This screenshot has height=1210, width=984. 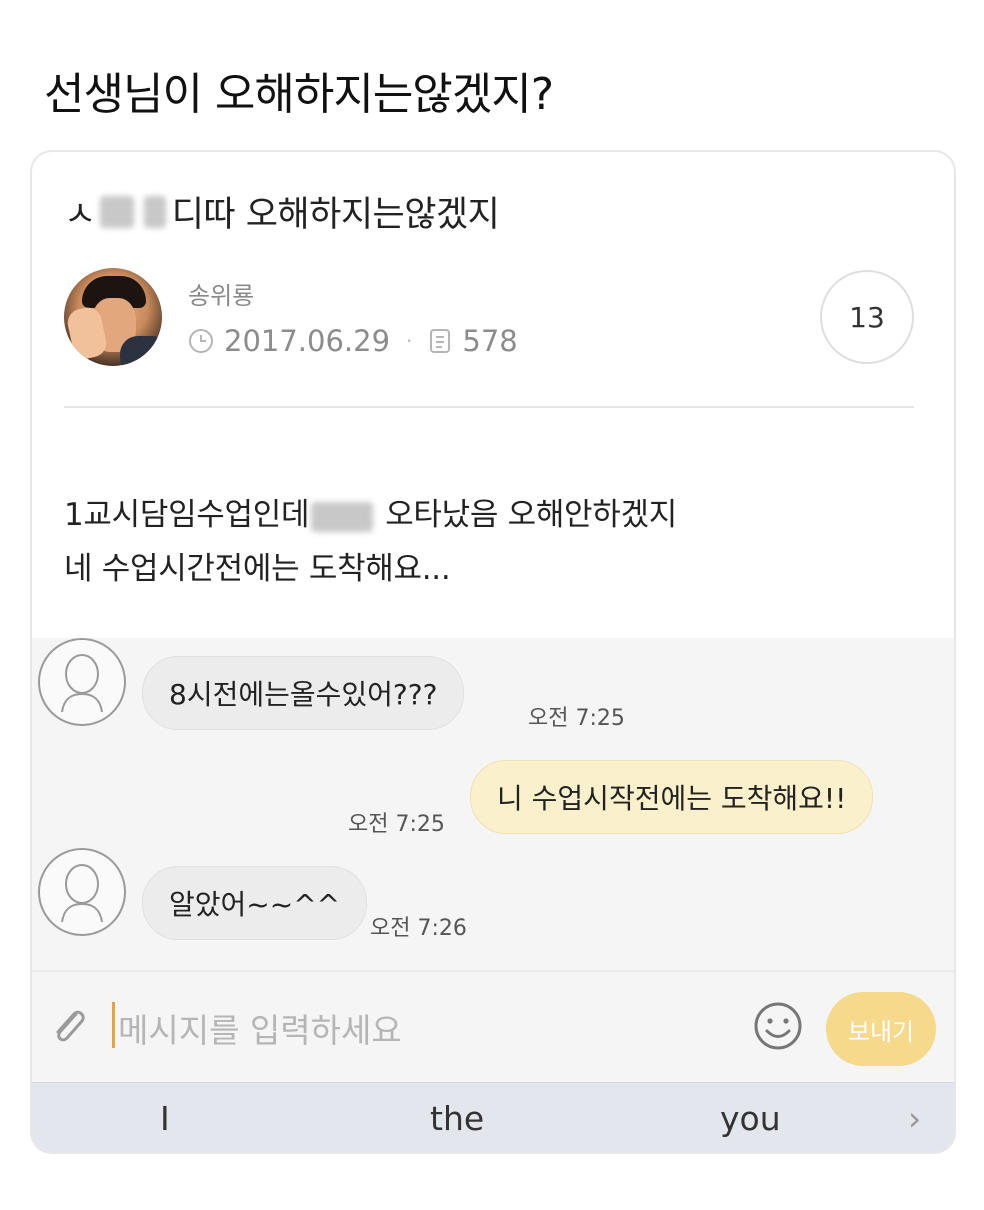 I want to click on post-body-line: 1교시담임수업인데 오타났음 오해안하겠지, so click(x=370, y=515).